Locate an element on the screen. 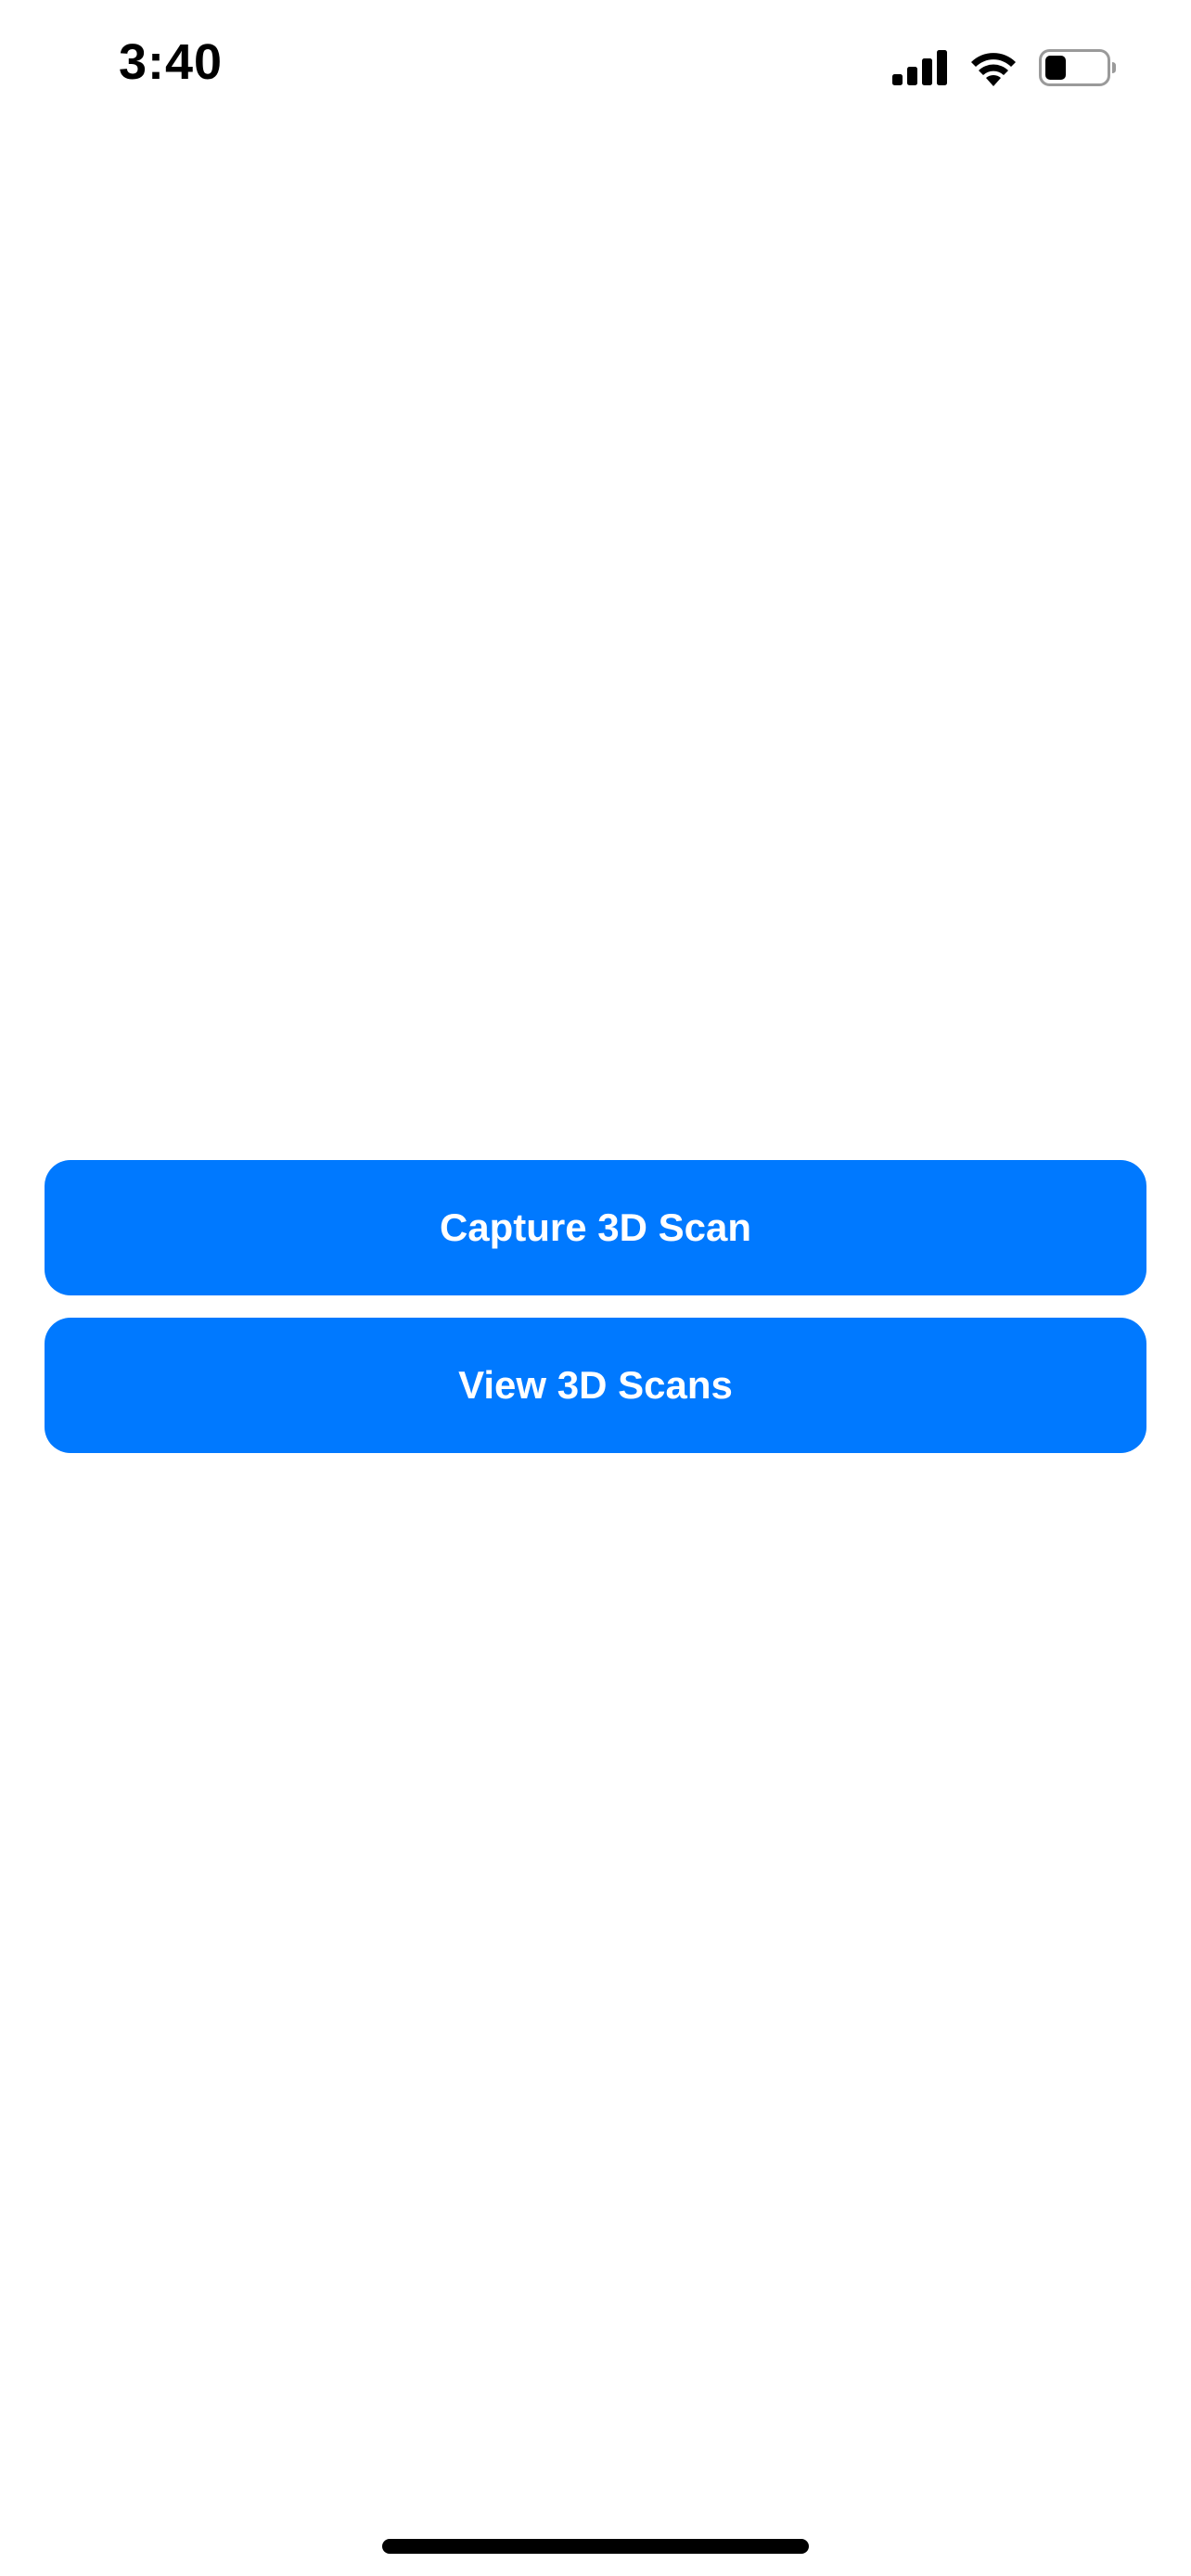 The image size is (1191, 2576). status-icons is located at coordinates (1004, 67).